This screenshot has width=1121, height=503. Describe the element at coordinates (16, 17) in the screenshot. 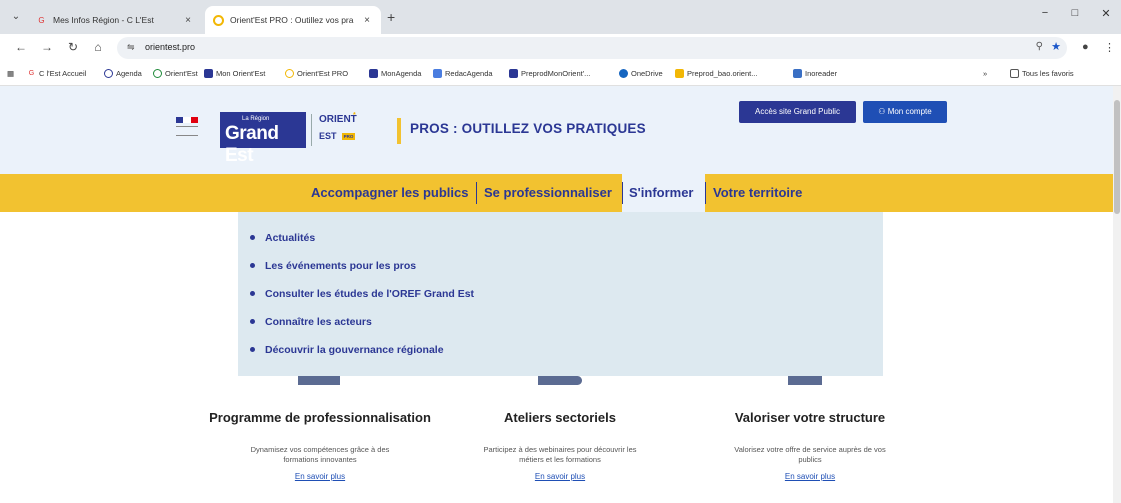

I see `tab-search-icon: ⌄` at that location.